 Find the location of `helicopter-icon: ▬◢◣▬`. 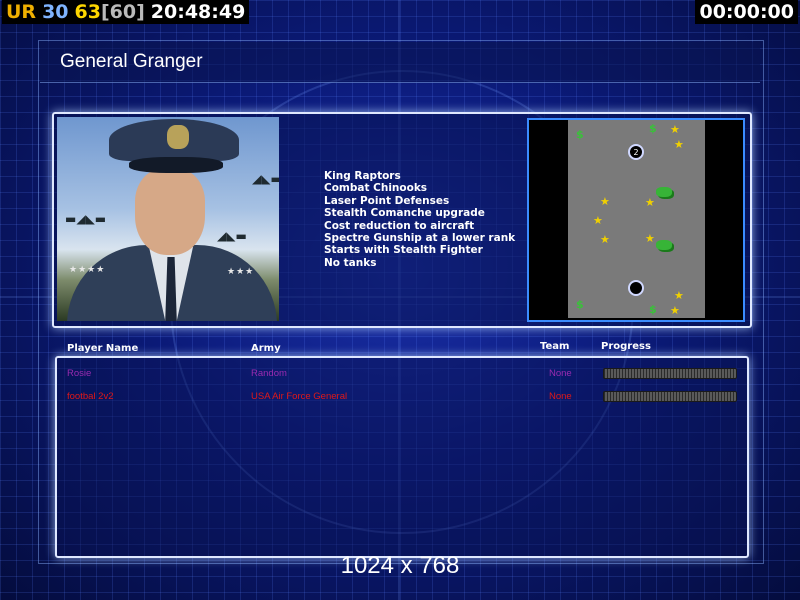

helicopter-icon: ▬◢◣▬ is located at coordinates (86, 219).